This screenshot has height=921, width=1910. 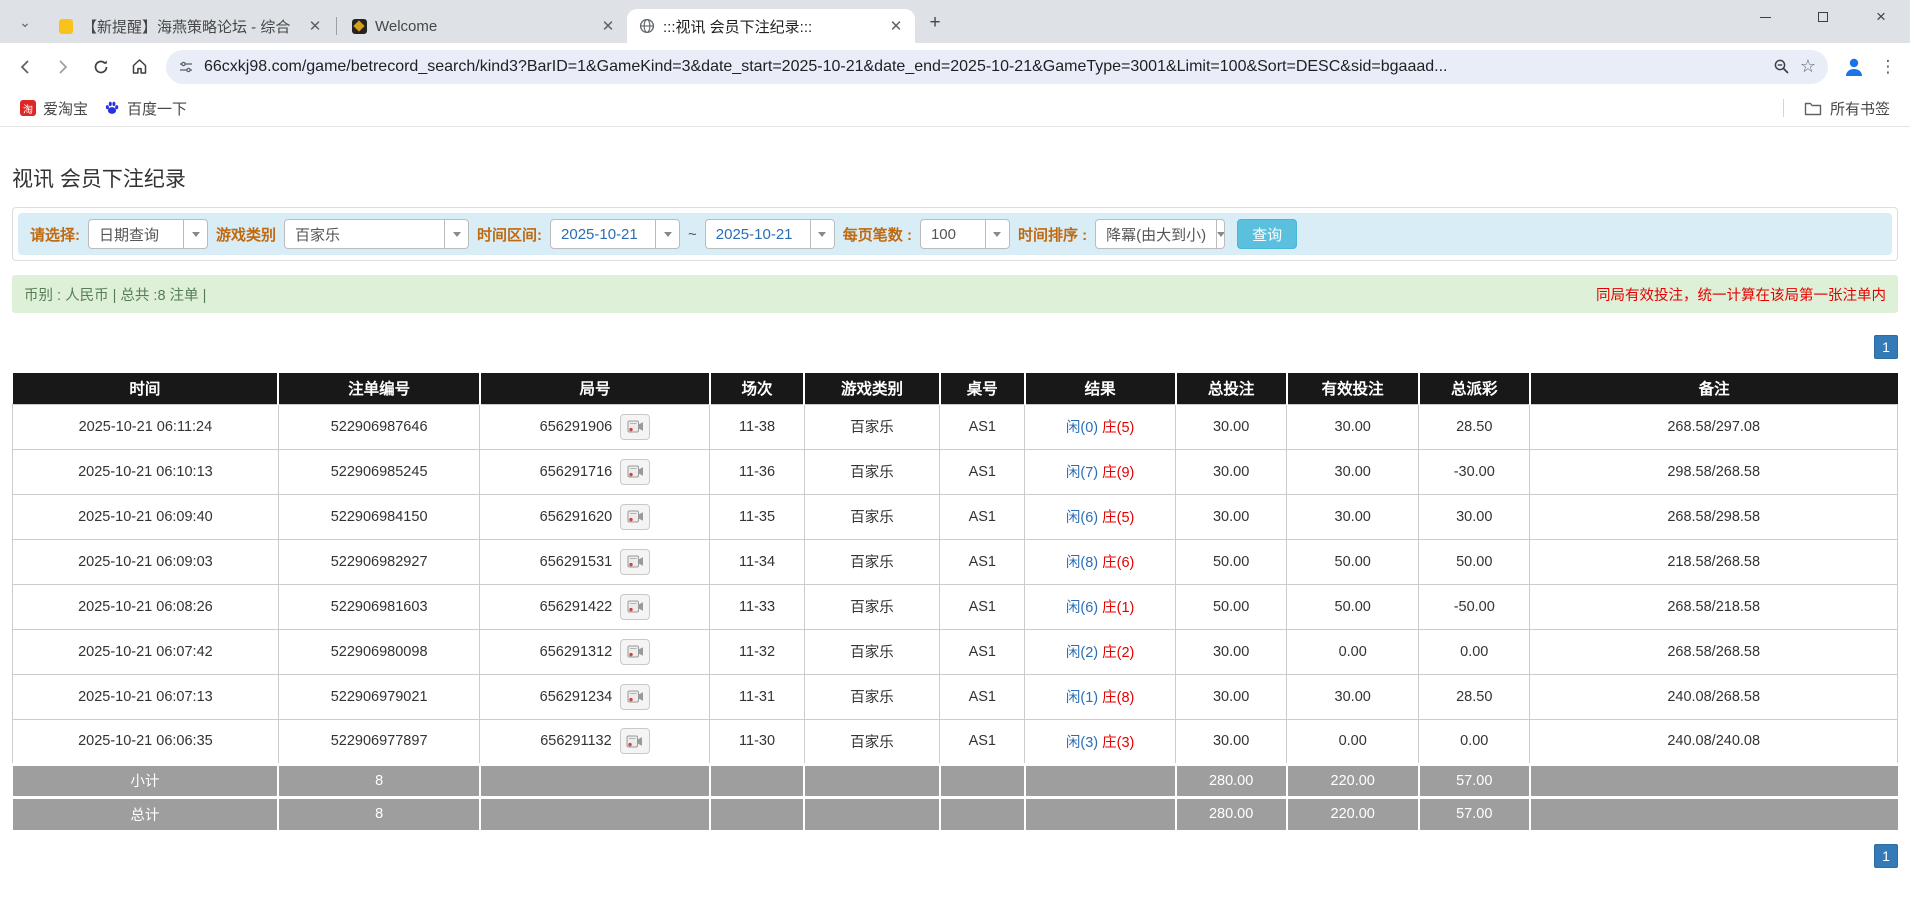 I want to click on per-page-select: 100, so click(x=964, y=234).